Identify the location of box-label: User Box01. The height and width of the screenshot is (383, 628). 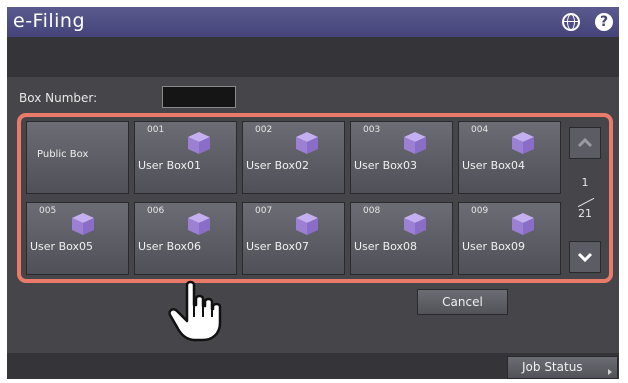
(170, 165).